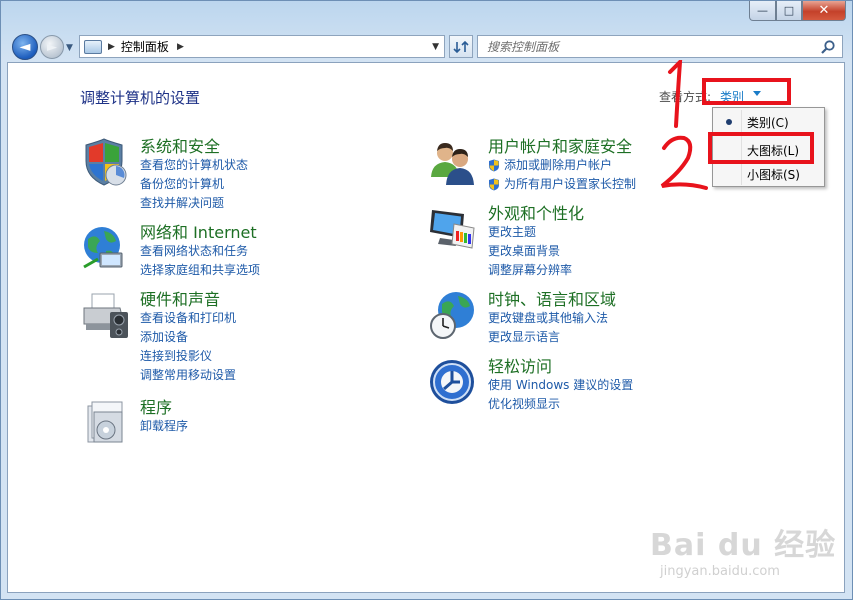  What do you see at coordinates (188, 356) in the screenshot?
I see `category-link: 连接到投影仪` at bounding box center [188, 356].